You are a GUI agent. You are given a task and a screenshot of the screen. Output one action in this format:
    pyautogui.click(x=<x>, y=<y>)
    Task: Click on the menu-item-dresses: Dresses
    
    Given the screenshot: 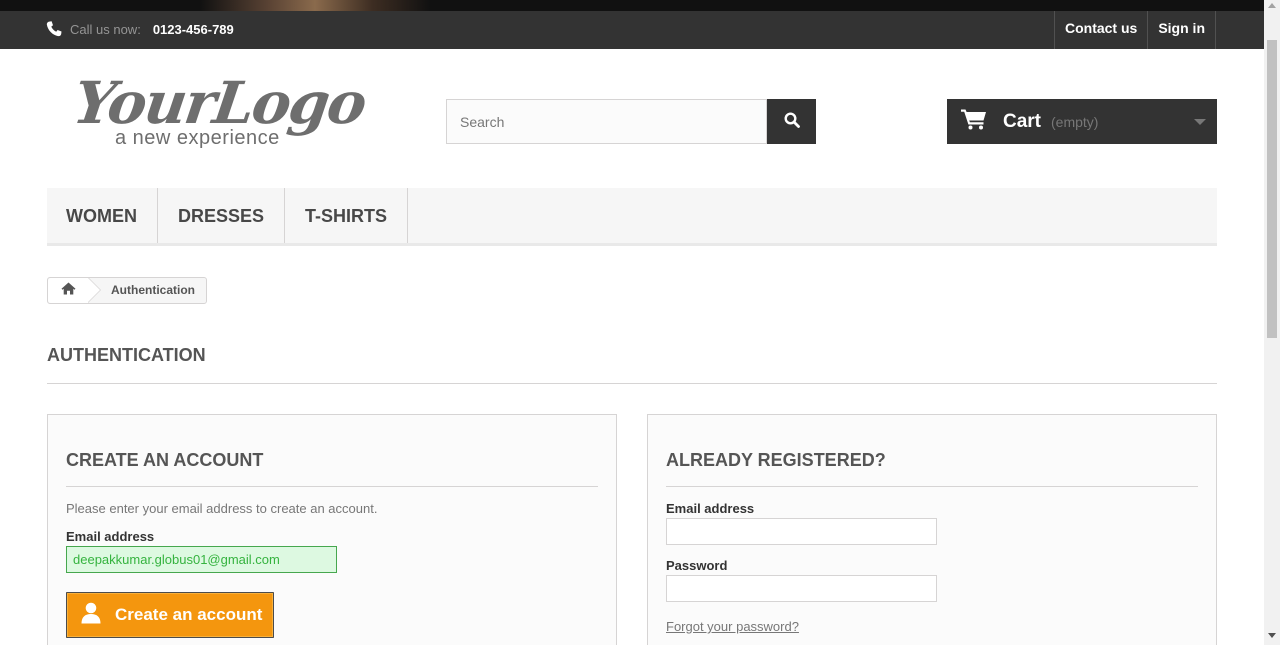 What is the action you would take?
    pyautogui.click(x=222, y=215)
    